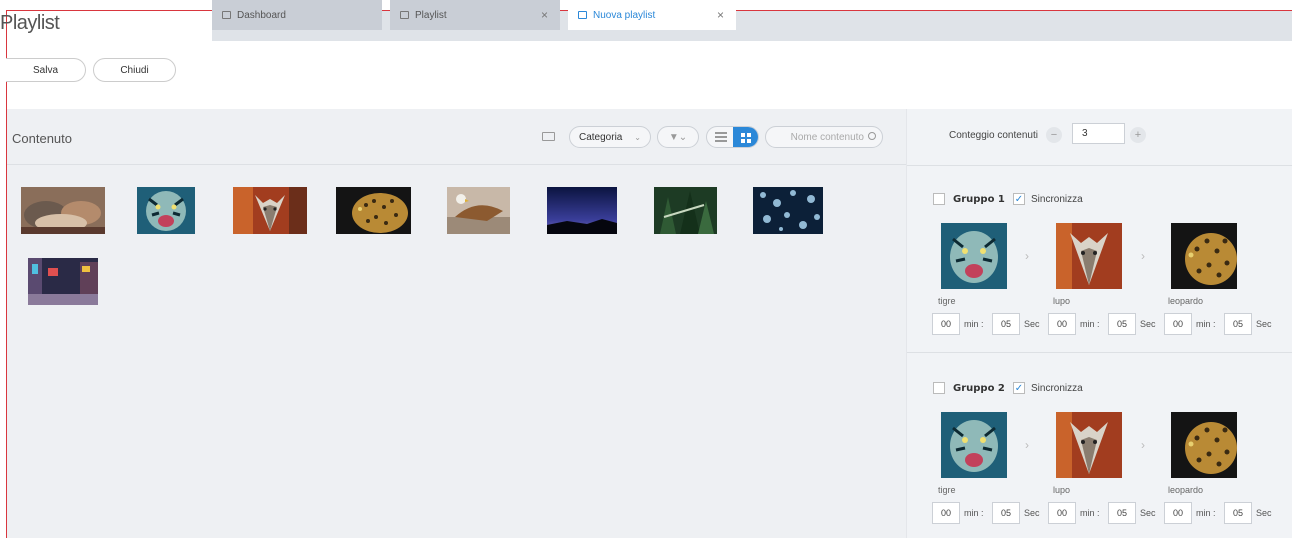 Image resolution: width=1292 pixels, height=538 pixels. Describe the element at coordinates (261, 15) in the screenshot. I see `tab-label: Dashboard` at that location.